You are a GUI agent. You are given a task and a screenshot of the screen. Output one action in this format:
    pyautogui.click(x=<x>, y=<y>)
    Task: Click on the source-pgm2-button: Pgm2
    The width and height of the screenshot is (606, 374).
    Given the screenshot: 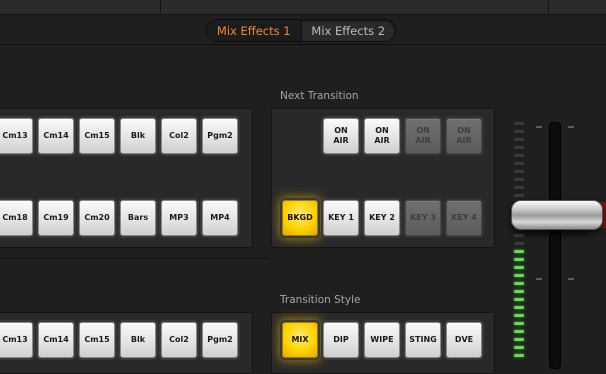 What is the action you would take?
    pyautogui.click(x=220, y=340)
    